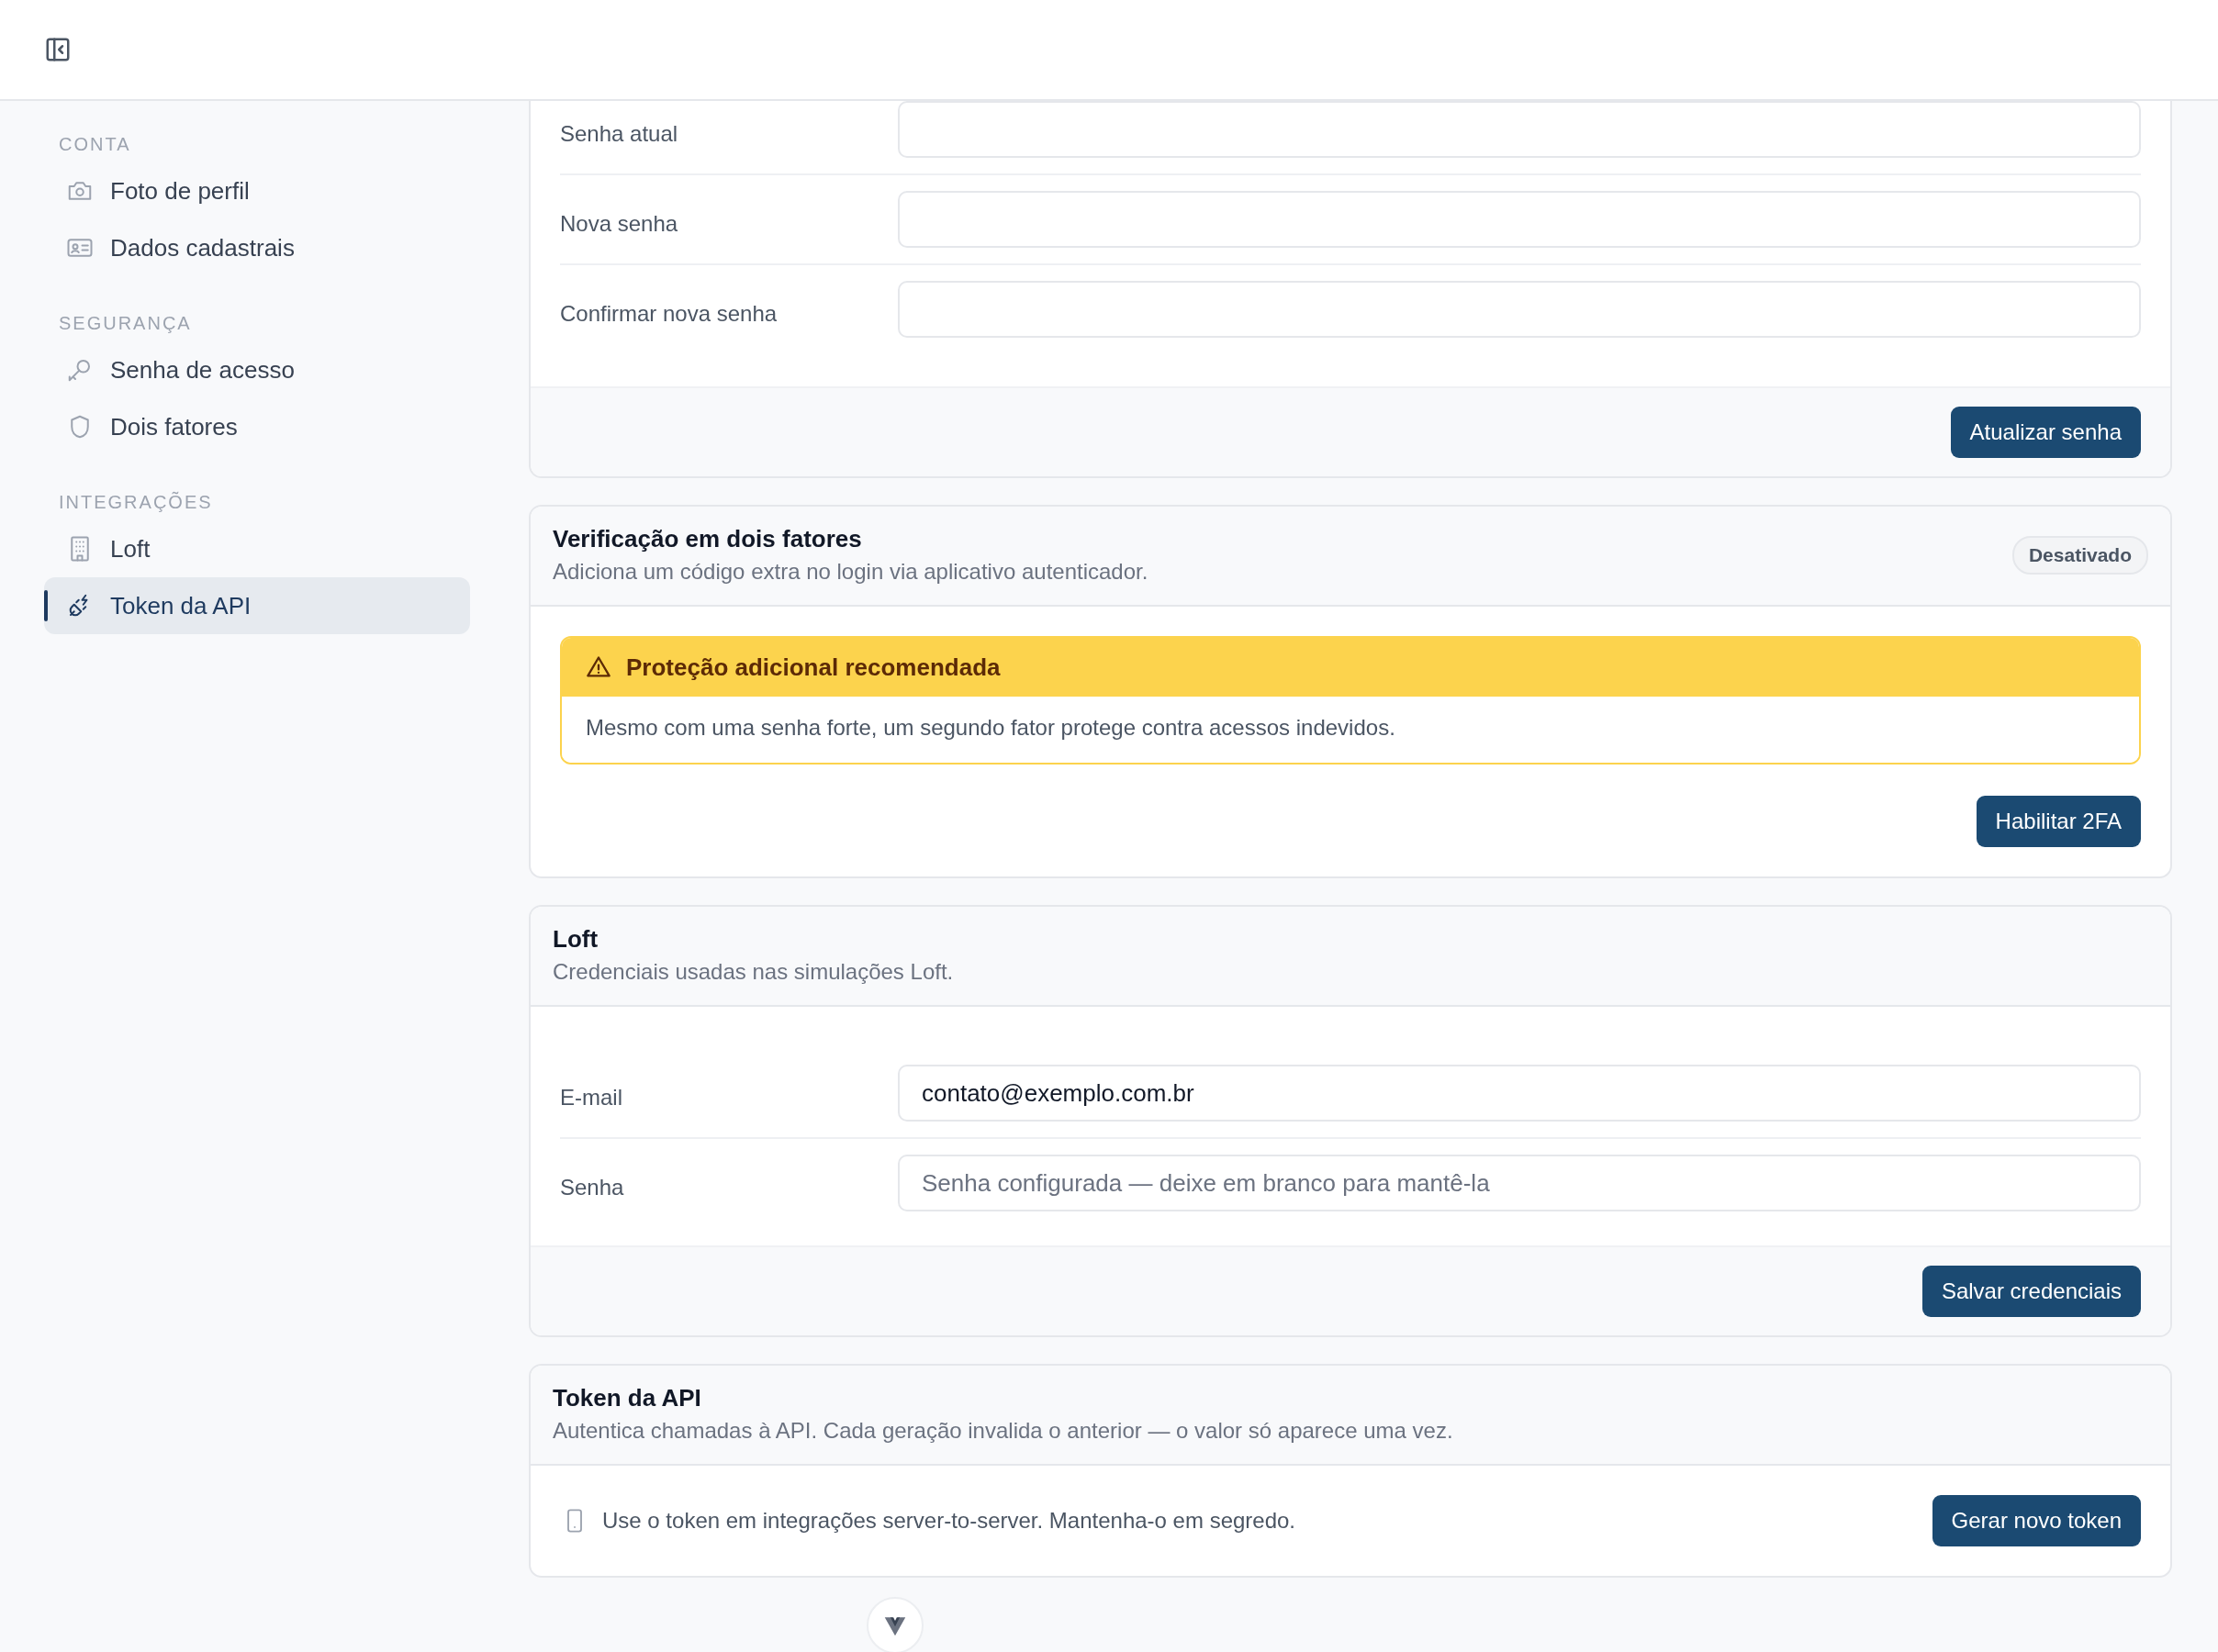  Describe the element at coordinates (754, 972) in the screenshot. I see `card-subtitle: Credenciais usadas nas simulações Loft.` at that location.